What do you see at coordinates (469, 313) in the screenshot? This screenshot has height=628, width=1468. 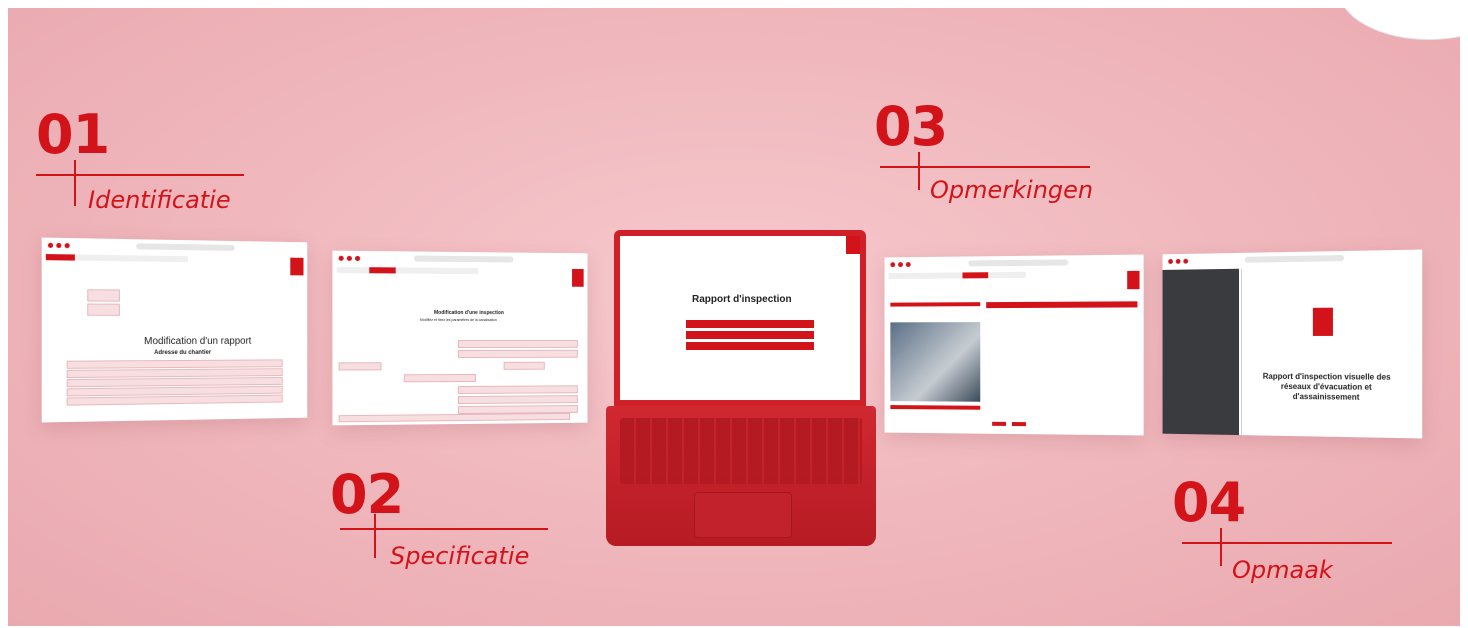 I see `form-title: Modification d'une inspection` at bounding box center [469, 313].